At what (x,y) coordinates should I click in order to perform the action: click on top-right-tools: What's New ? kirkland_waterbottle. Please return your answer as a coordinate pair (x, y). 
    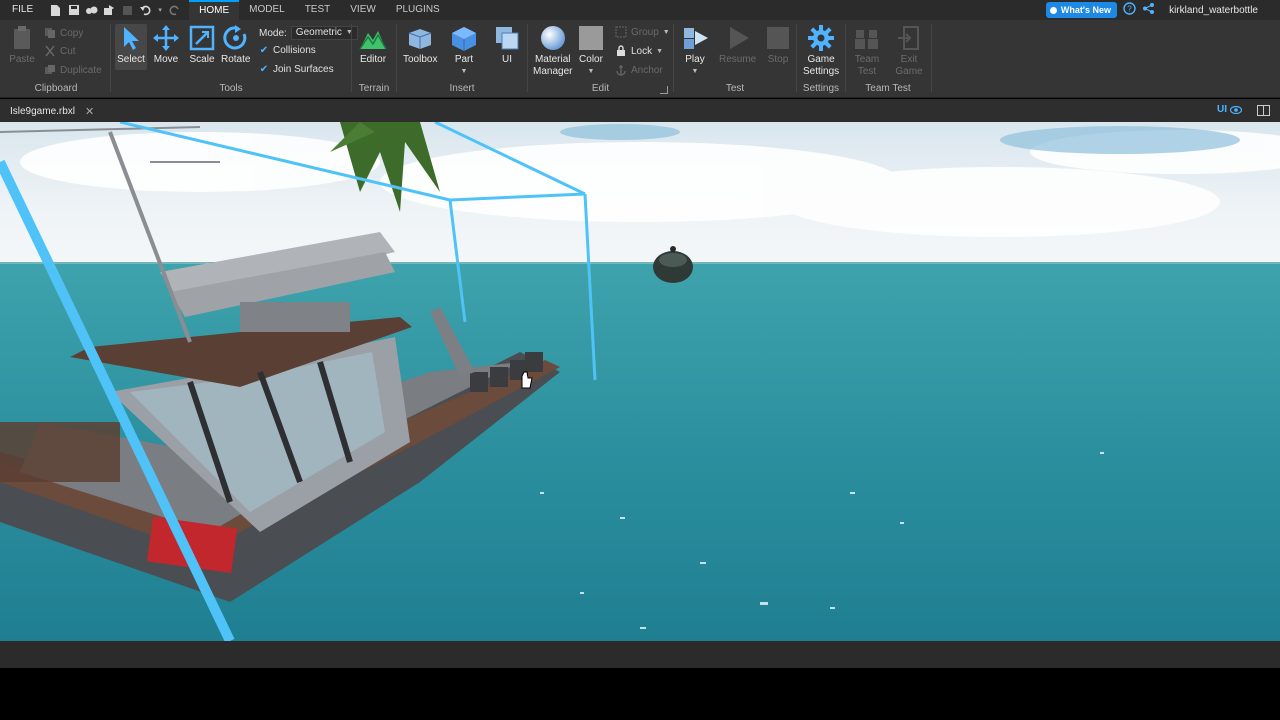
    Looking at the image, I should click on (1162, 10).